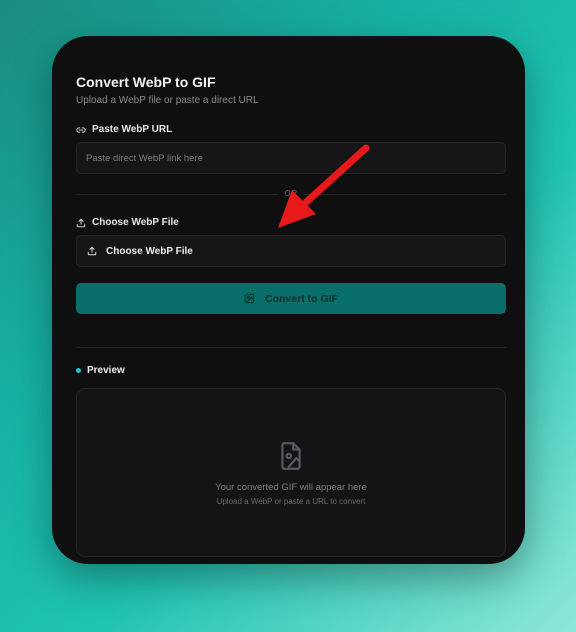 This screenshot has height=632, width=576. I want to click on url-section-label: Paste WebP URL, so click(124, 129).